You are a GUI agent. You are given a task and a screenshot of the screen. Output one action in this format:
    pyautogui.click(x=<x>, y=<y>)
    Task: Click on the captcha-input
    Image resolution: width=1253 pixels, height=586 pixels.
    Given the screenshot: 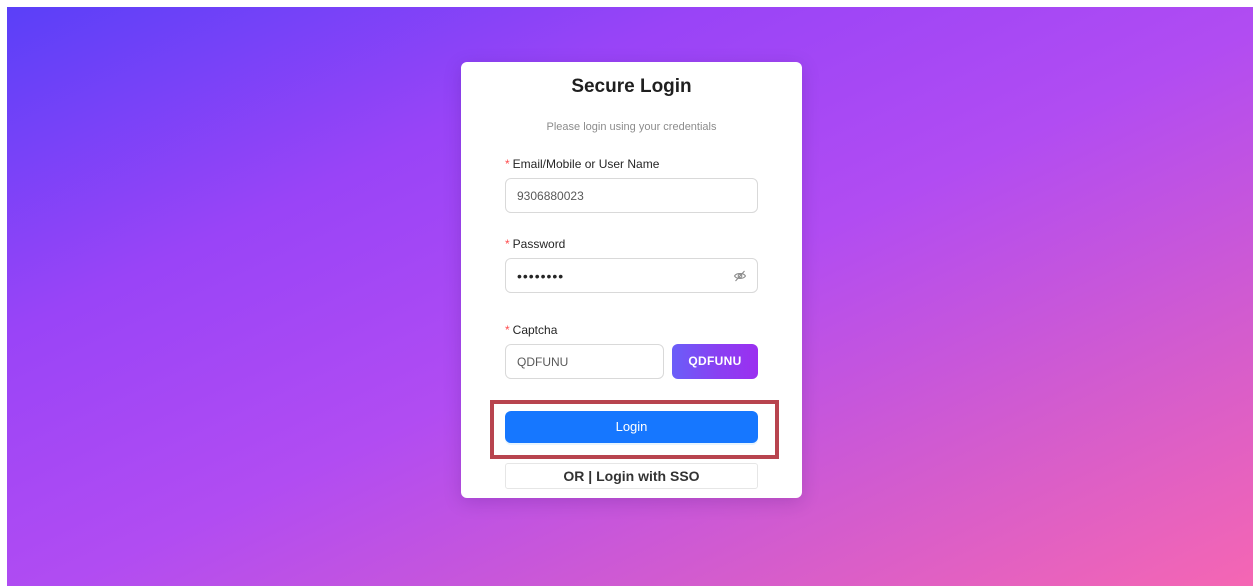 What is the action you would take?
    pyautogui.click(x=584, y=361)
    